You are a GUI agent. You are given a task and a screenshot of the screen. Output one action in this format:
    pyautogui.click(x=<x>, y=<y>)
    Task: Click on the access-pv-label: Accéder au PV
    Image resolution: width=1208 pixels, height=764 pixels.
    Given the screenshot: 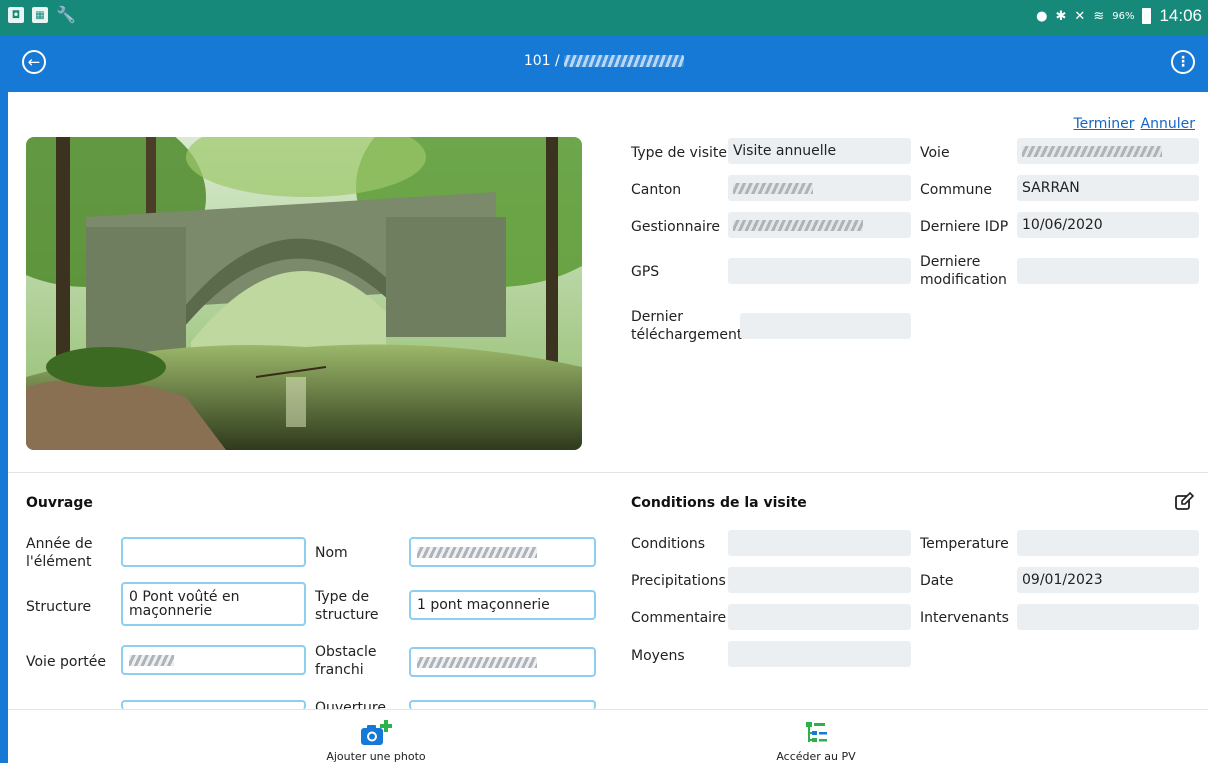 What is the action you would take?
    pyautogui.click(x=816, y=756)
    